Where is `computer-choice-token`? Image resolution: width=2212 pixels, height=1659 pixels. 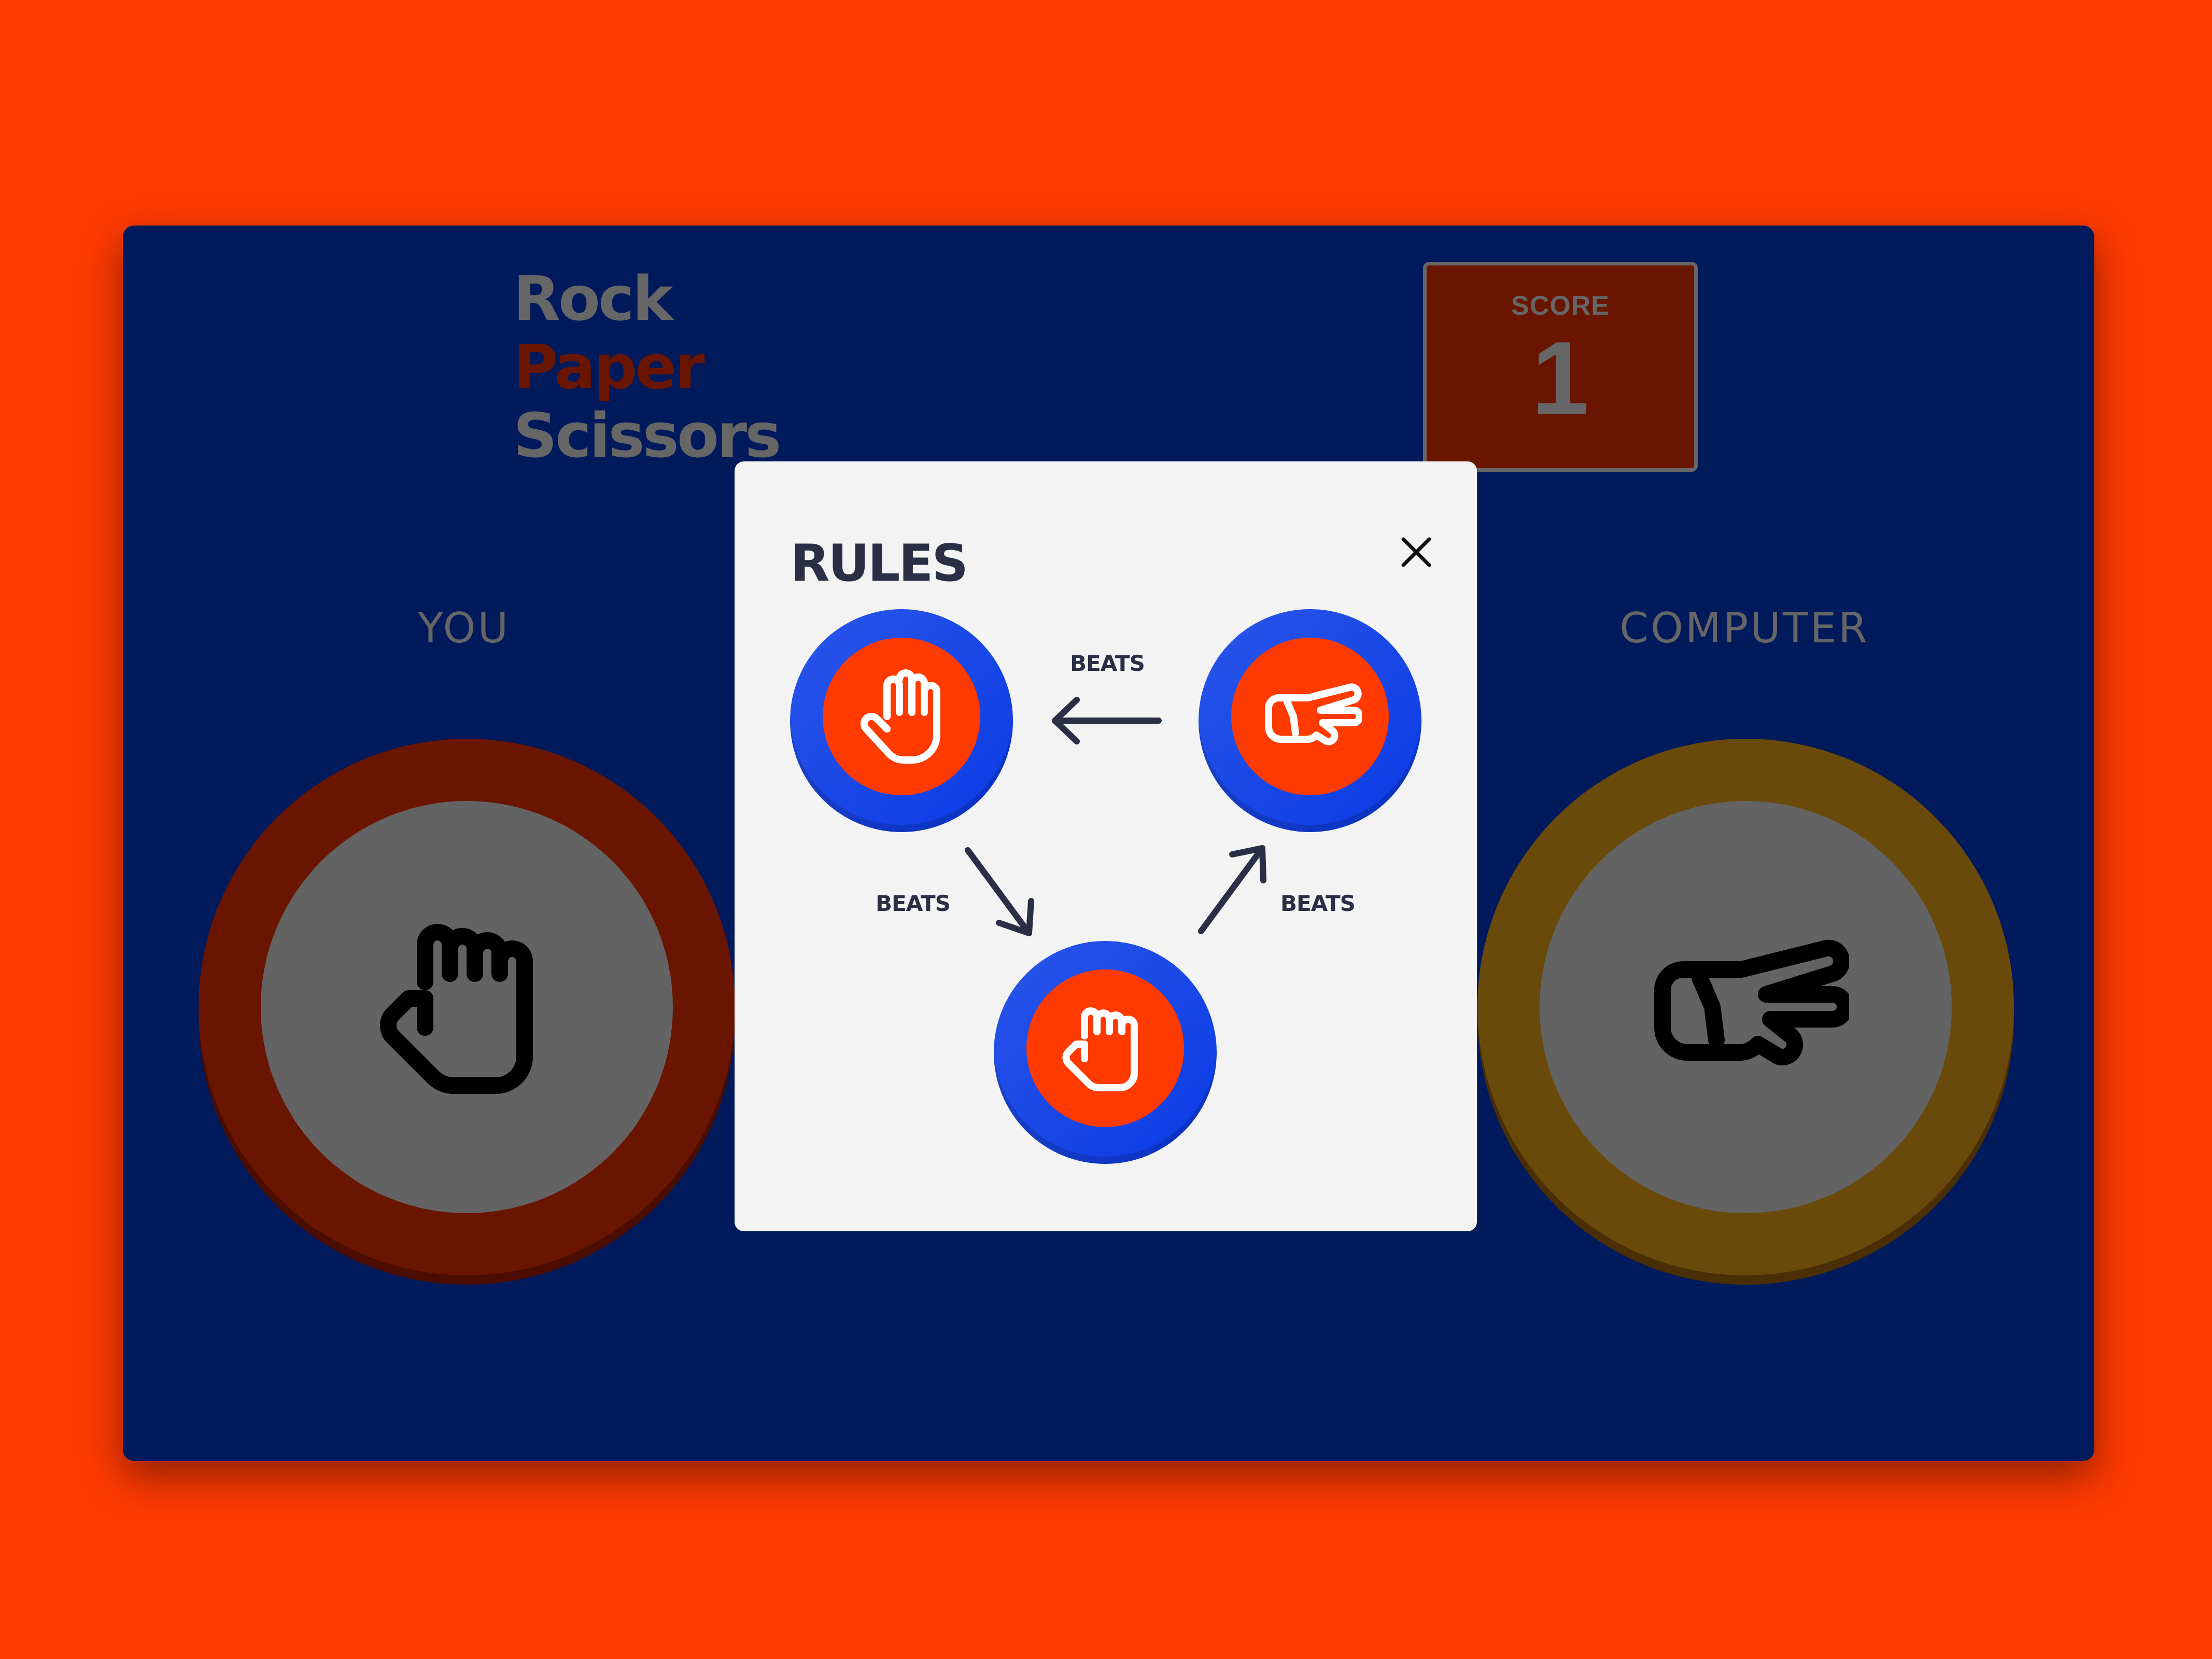
computer-choice-token is located at coordinates (1745, 1007).